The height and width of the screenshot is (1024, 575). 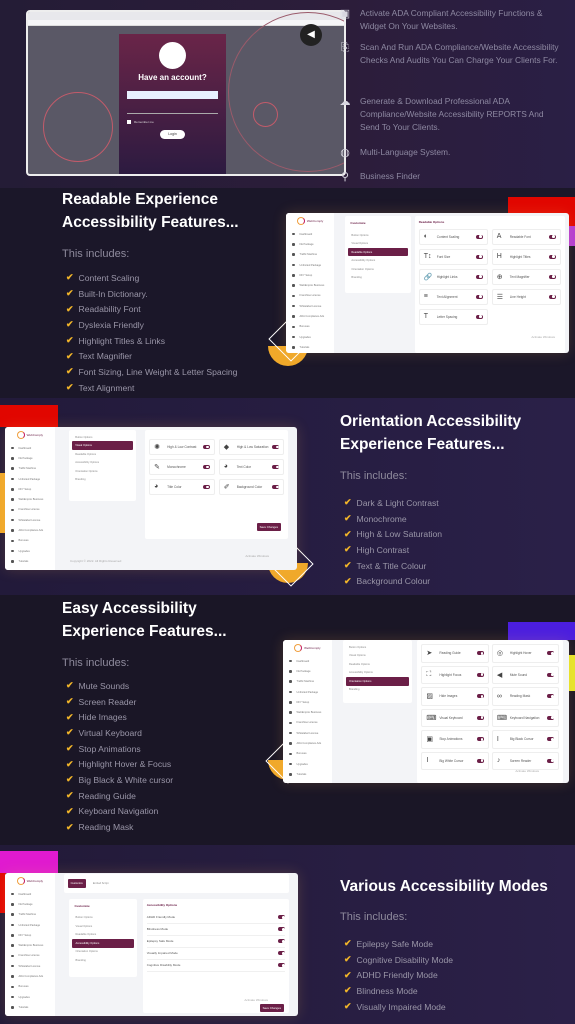 I want to click on password-field, so click(x=172, y=111).